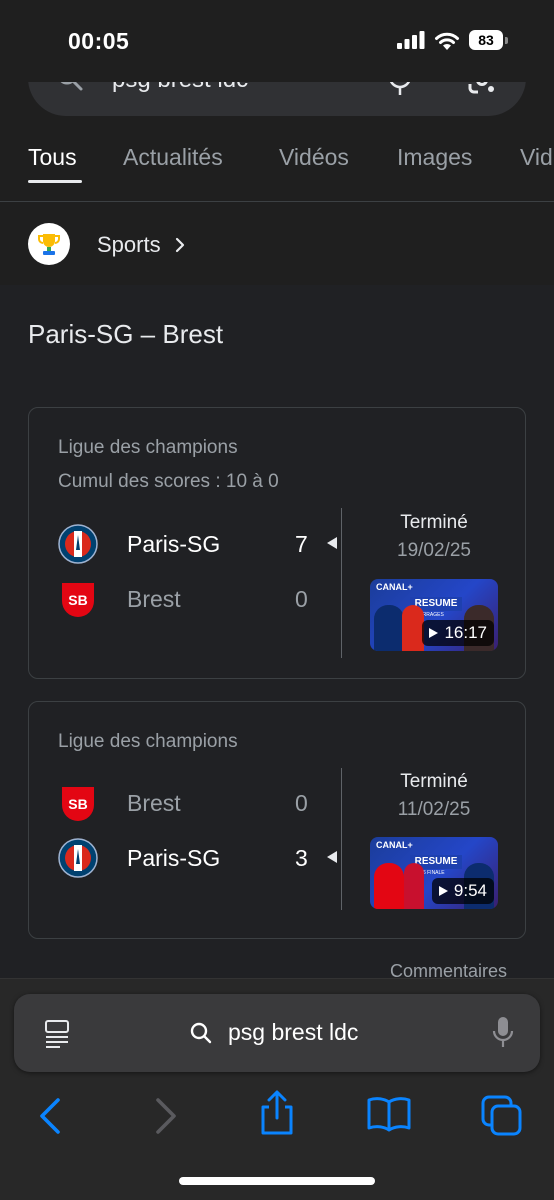  What do you see at coordinates (434, 873) in the screenshot?
I see `highlights-video-thumbnail: CANAL+ RESUME 1/16 FINALE 9:54` at bounding box center [434, 873].